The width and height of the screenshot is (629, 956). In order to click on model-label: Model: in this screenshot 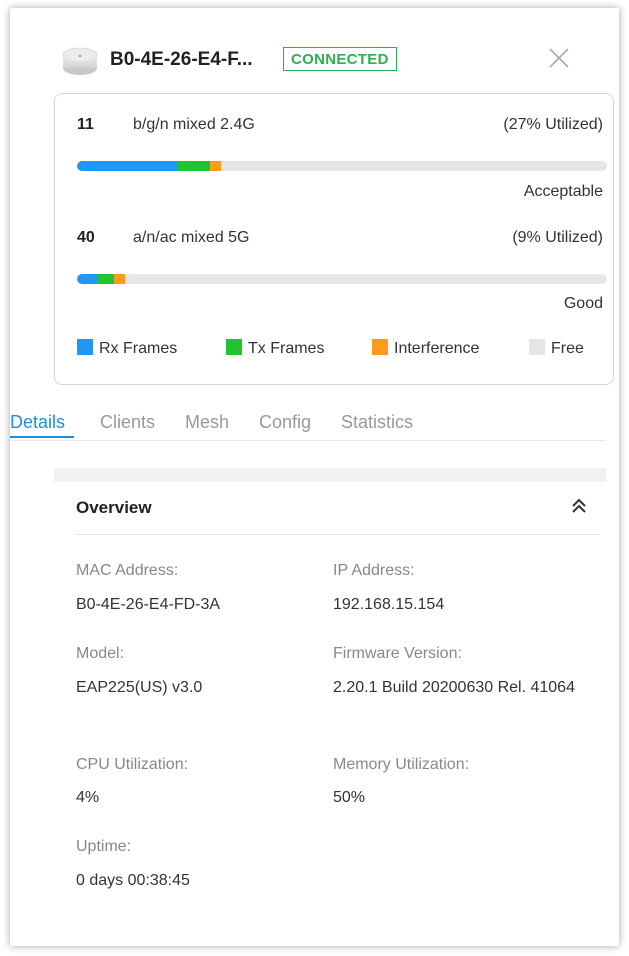, I will do `click(100, 653)`.